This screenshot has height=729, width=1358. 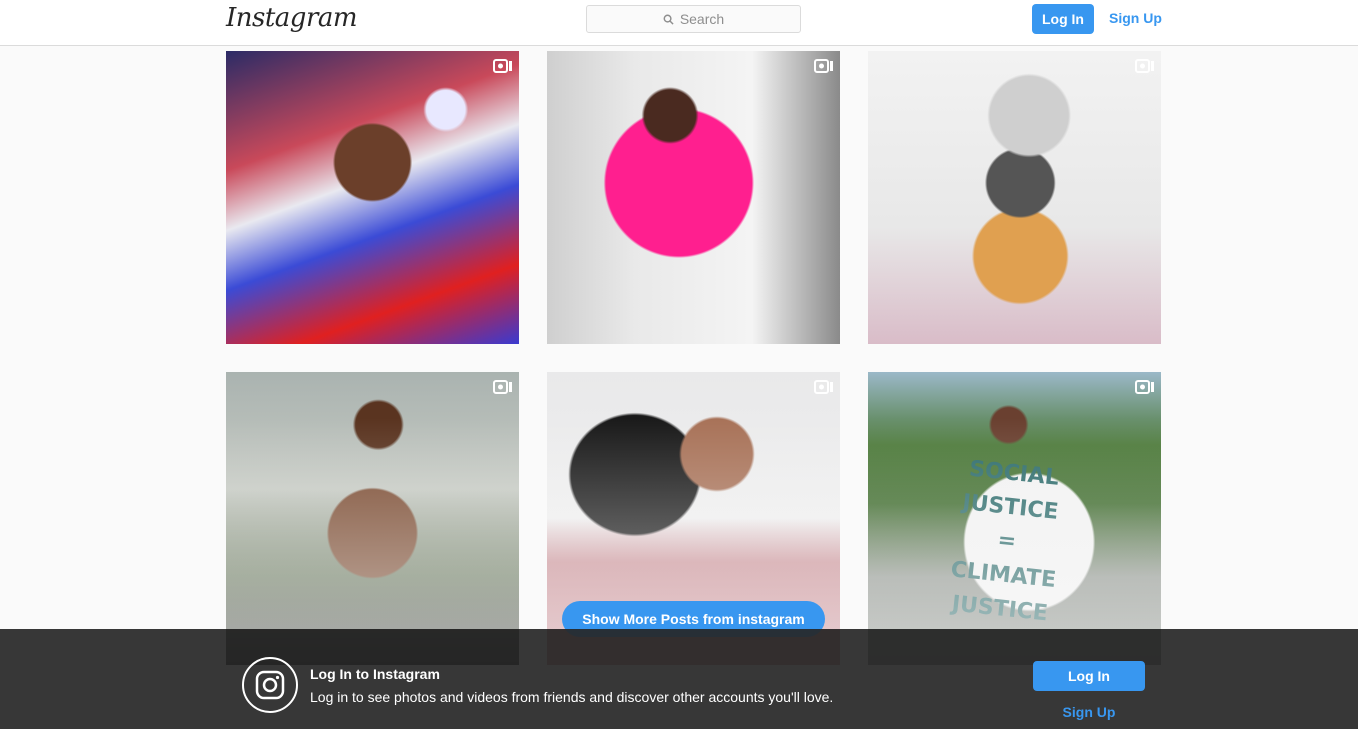 I want to click on search-icon, so click(x=668, y=19).